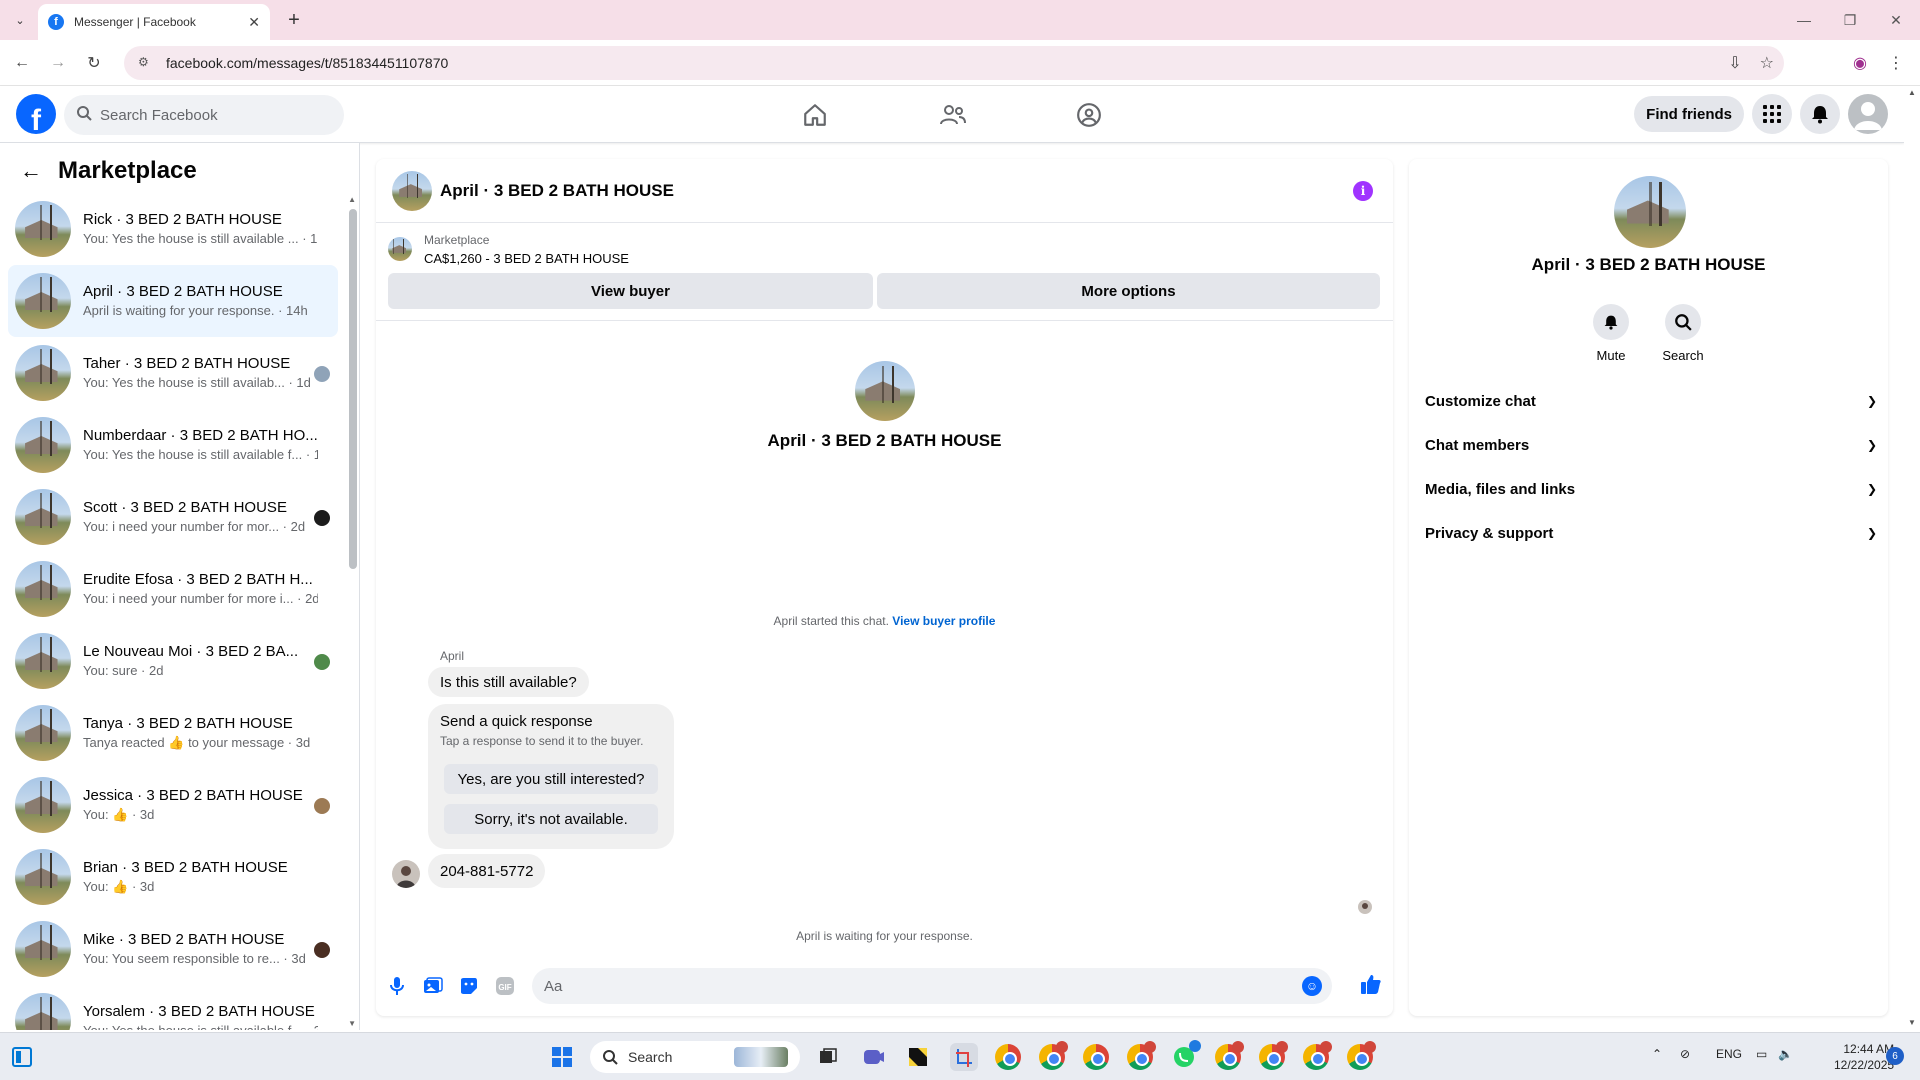 This screenshot has height=1080, width=1920. What do you see at coordinates (1653, 533) in the screenshot?
I see `privacy-support-section: Privacy & support ❯` at bounding box center [1653, 533].